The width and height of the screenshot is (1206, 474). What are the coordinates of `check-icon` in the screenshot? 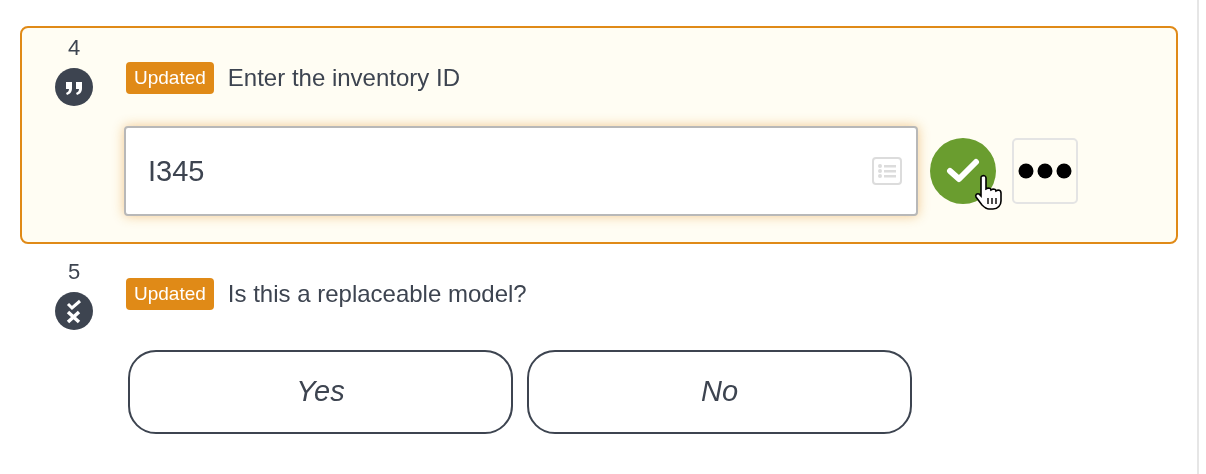 It's located at (963, 171).